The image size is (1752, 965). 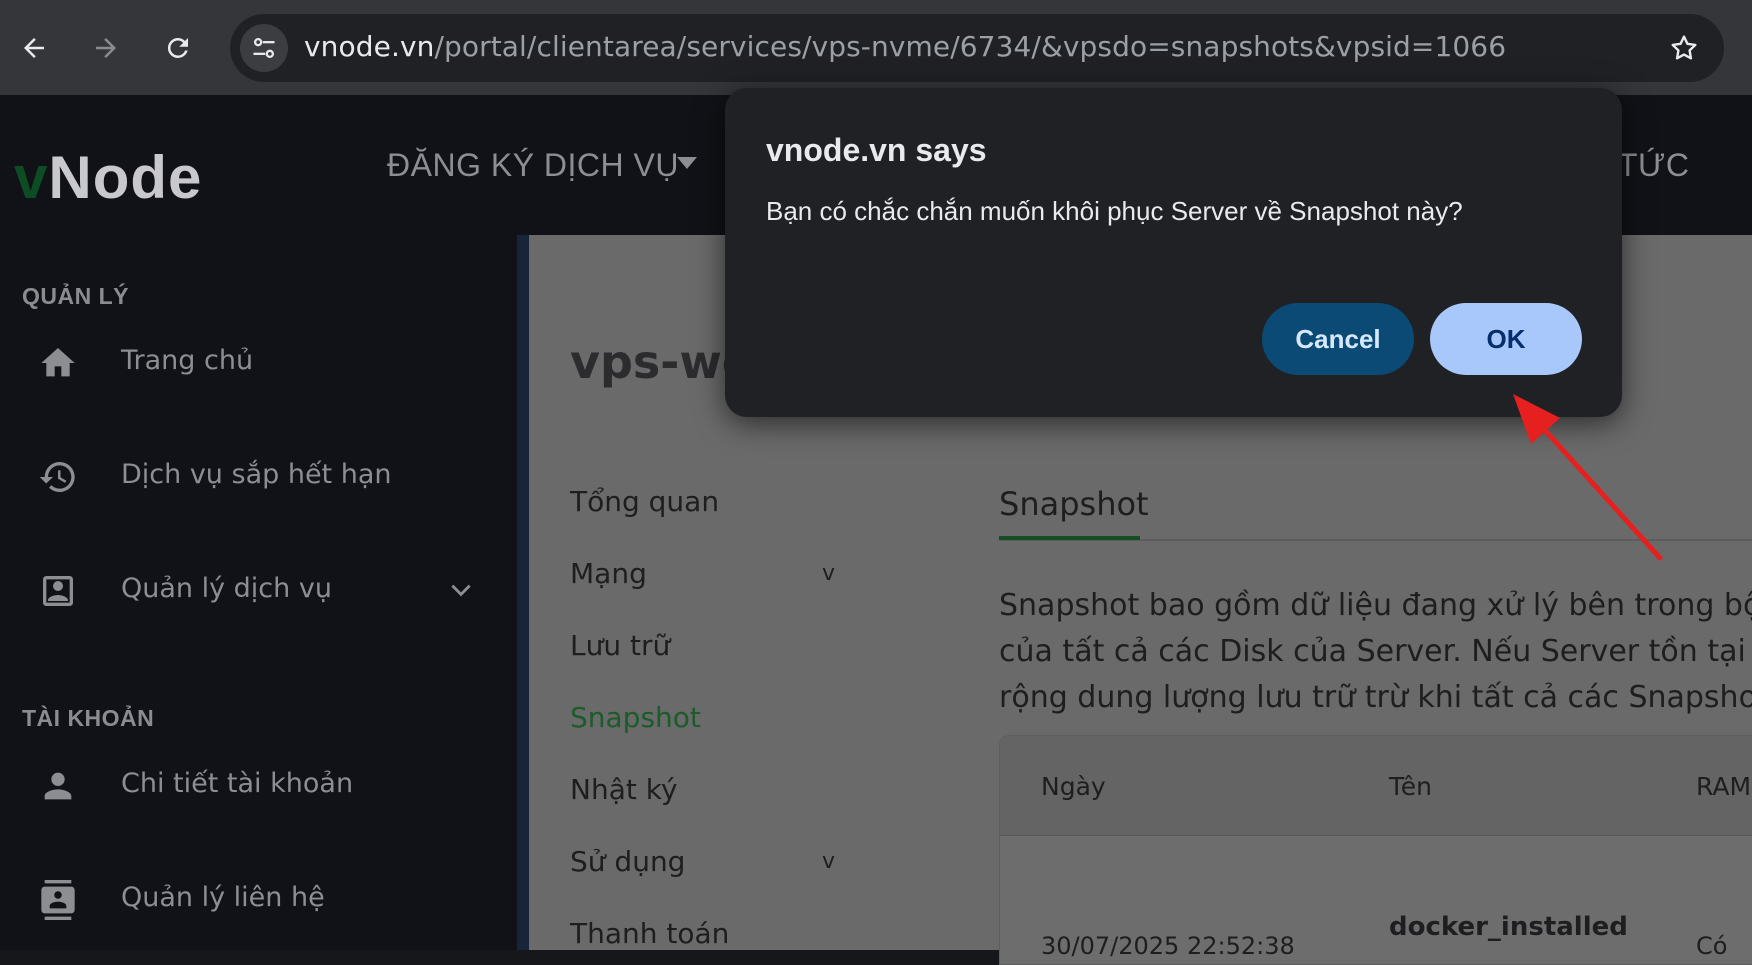 I want to click on sidebar-item-expiring: Dịch vụ sắp hết hạn, so click(x=258, y=477).